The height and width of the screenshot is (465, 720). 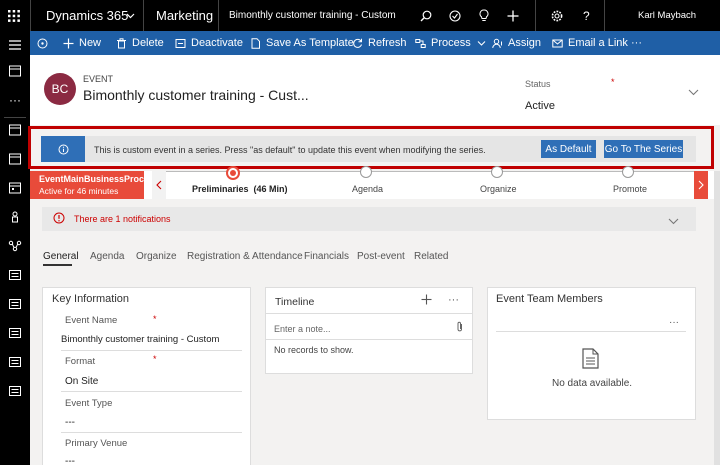 What do you see at coordinates (140, 339) in the screenshot?
I see `event-name-field: Bimonthly customer training - Custom` at bounding box center [140, 339].